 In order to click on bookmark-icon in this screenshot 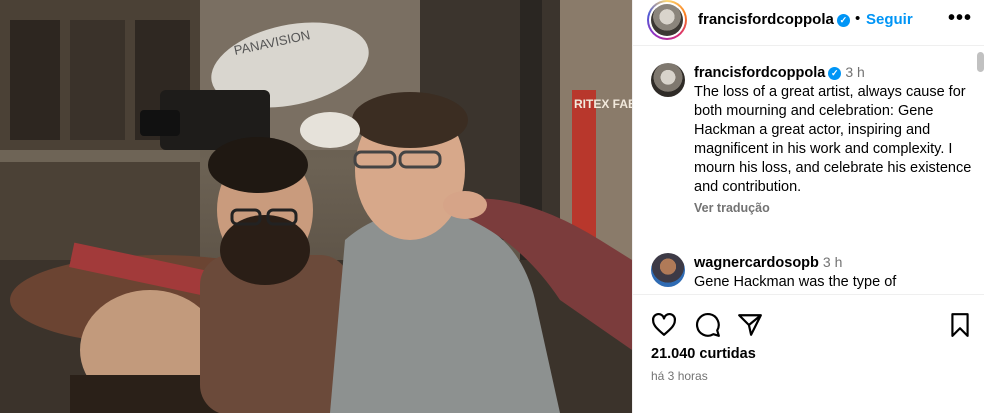, I will do `click(960, 325)`.